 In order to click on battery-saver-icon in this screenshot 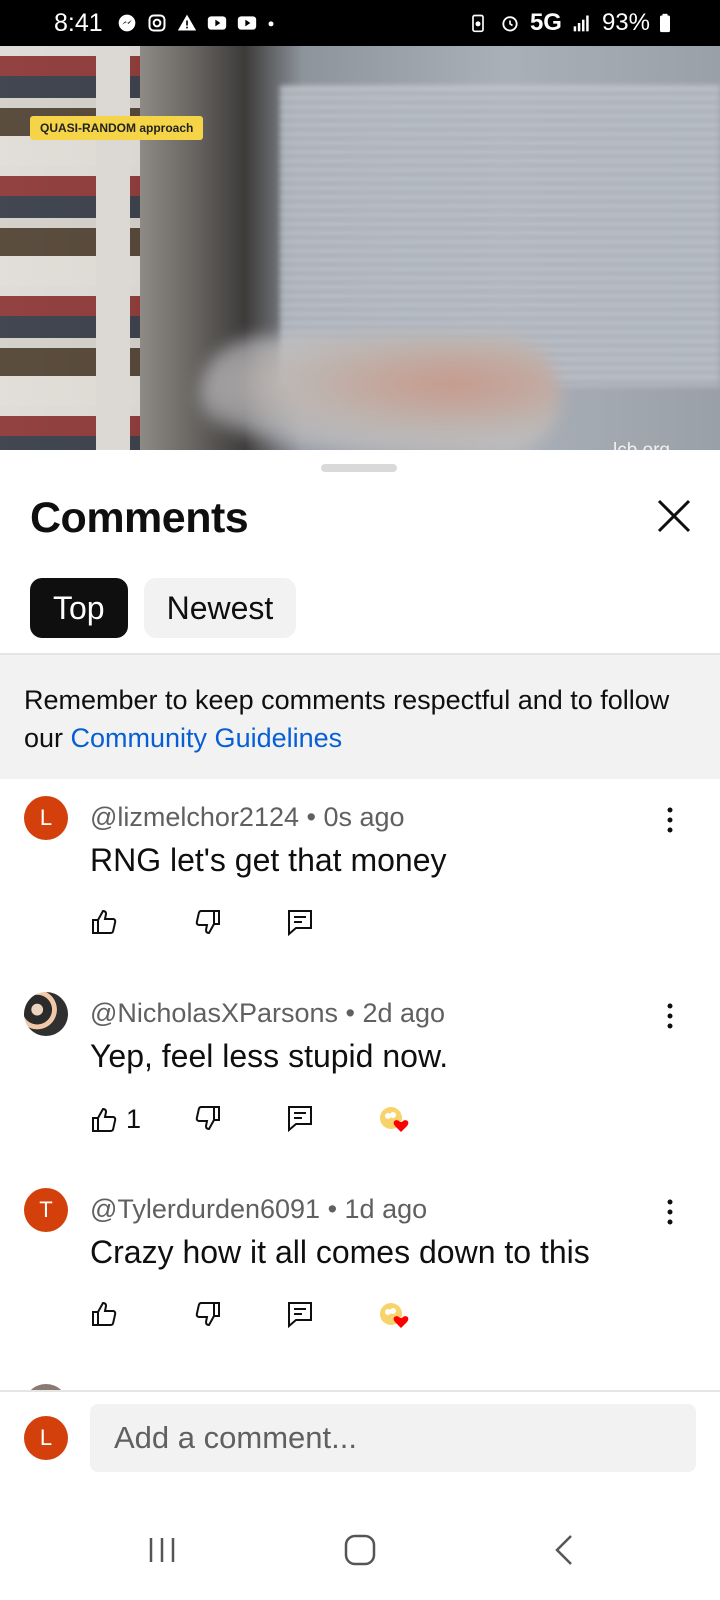, I will do `click(478, 23)`.